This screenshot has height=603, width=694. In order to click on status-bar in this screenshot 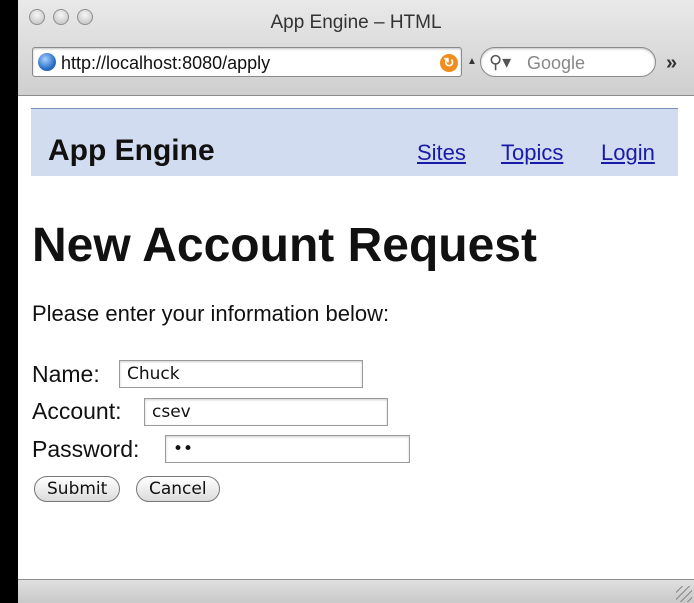, I will do `click(356, 591)`.